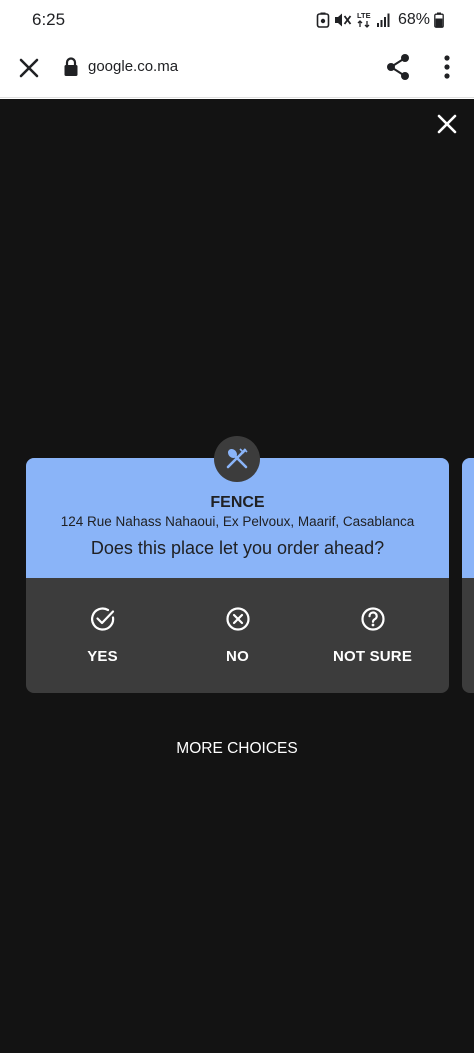  Describe the element at coordinates (133, 66) in the screenshot. I see `url-text: google.co.ma` at that location.